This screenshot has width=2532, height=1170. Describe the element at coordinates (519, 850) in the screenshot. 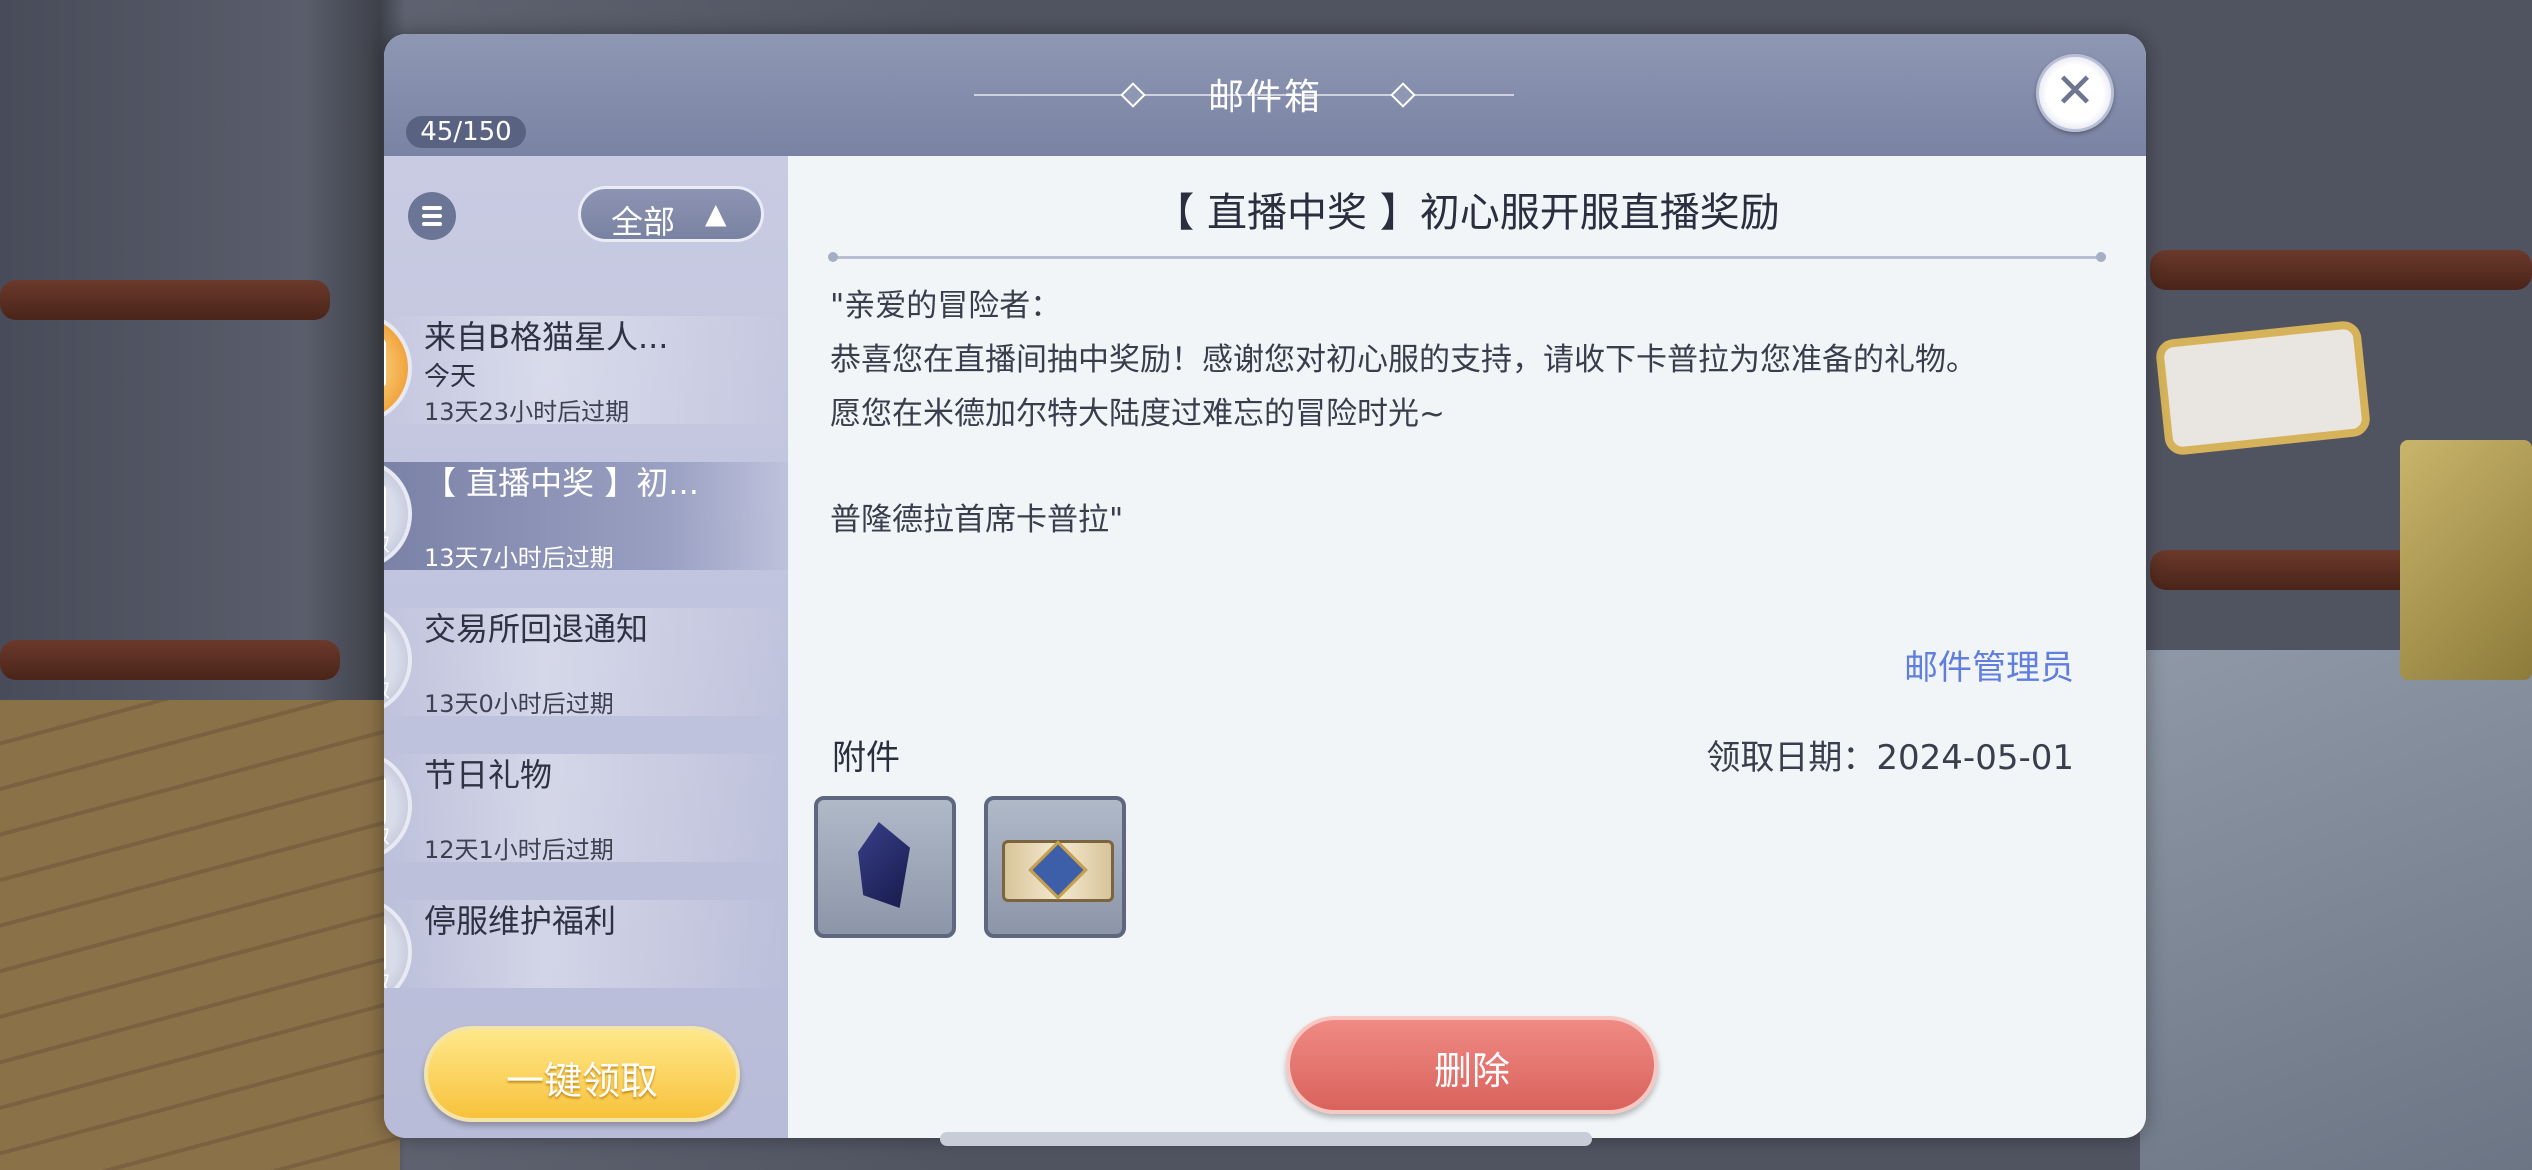

I see `mail-item-expiry: 12天1小时后过期` at that location.